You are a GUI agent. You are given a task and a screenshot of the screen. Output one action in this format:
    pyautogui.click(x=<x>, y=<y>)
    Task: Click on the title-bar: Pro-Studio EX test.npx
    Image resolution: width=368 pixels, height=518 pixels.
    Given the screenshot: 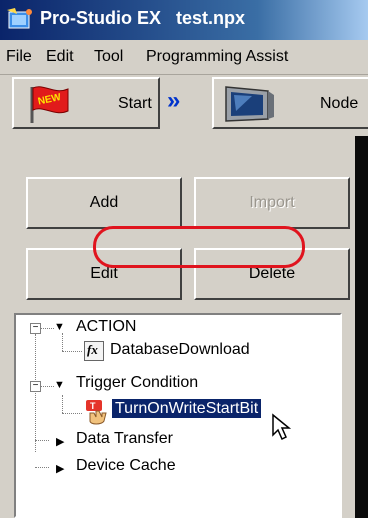 What is the action you would take?
    pyautogui.click(x=184, y=20)
    